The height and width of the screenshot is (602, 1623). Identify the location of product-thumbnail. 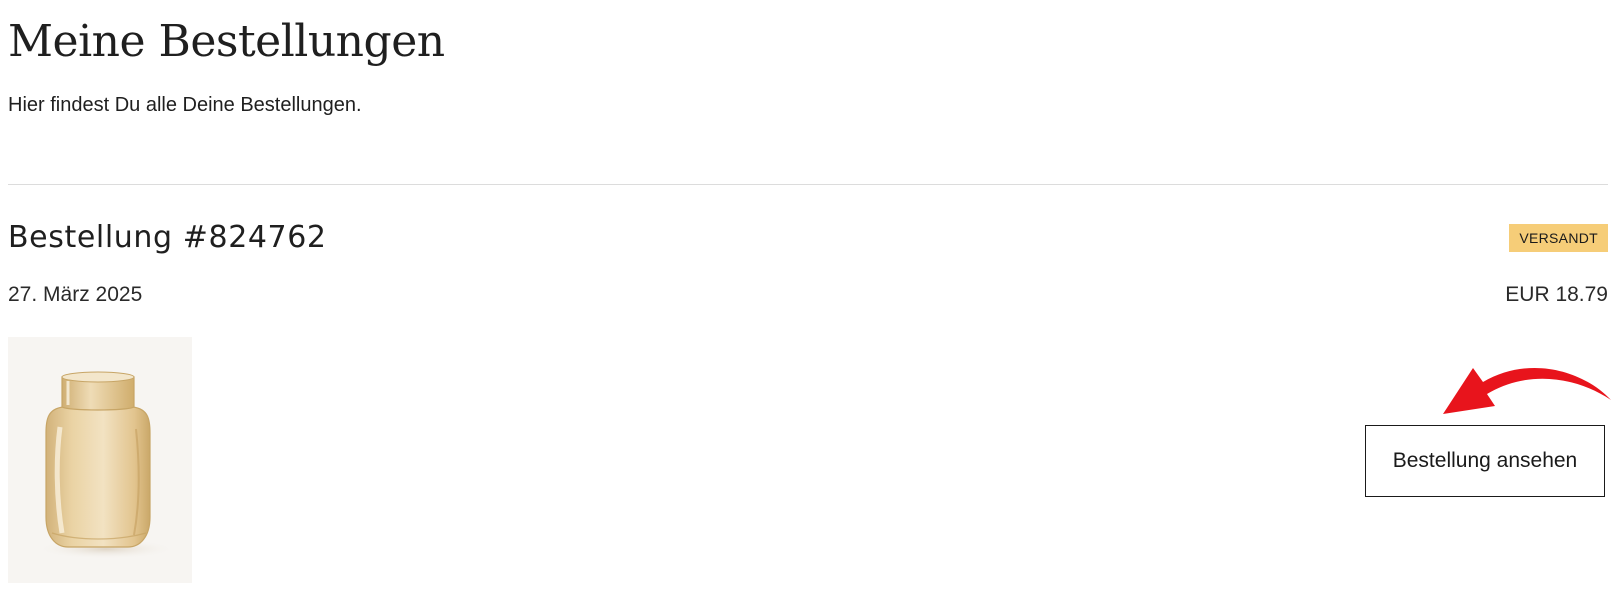
(100, 460).